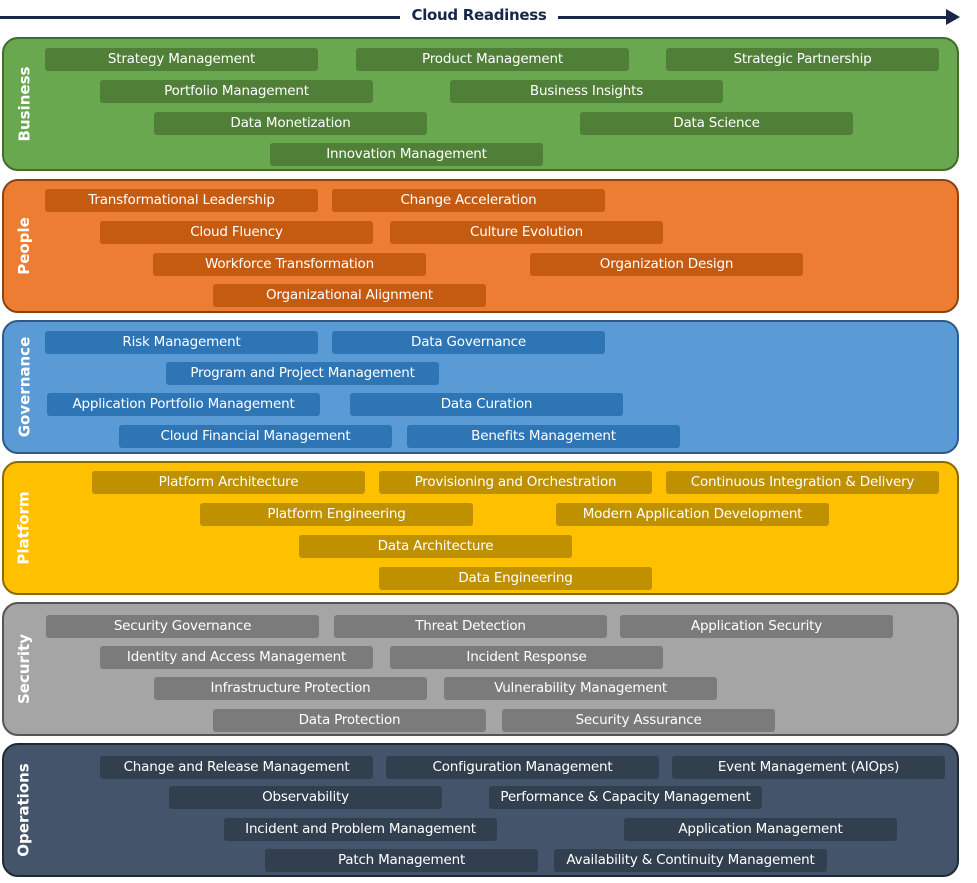  What do you see at coordinates (401, 860) in the screenshot?
I see `capability-patch-management: Patch Management` at bounding box center [401, 860].